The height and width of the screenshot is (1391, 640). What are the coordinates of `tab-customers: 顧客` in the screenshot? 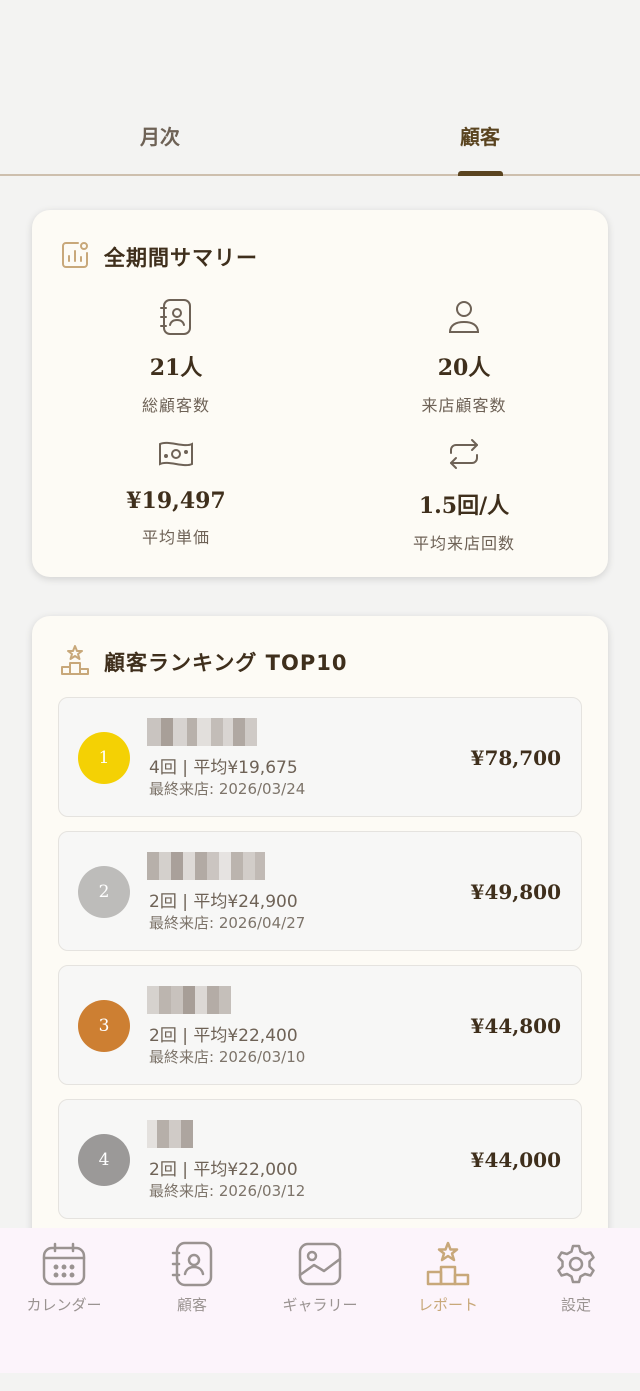 It's located at (480, 135).